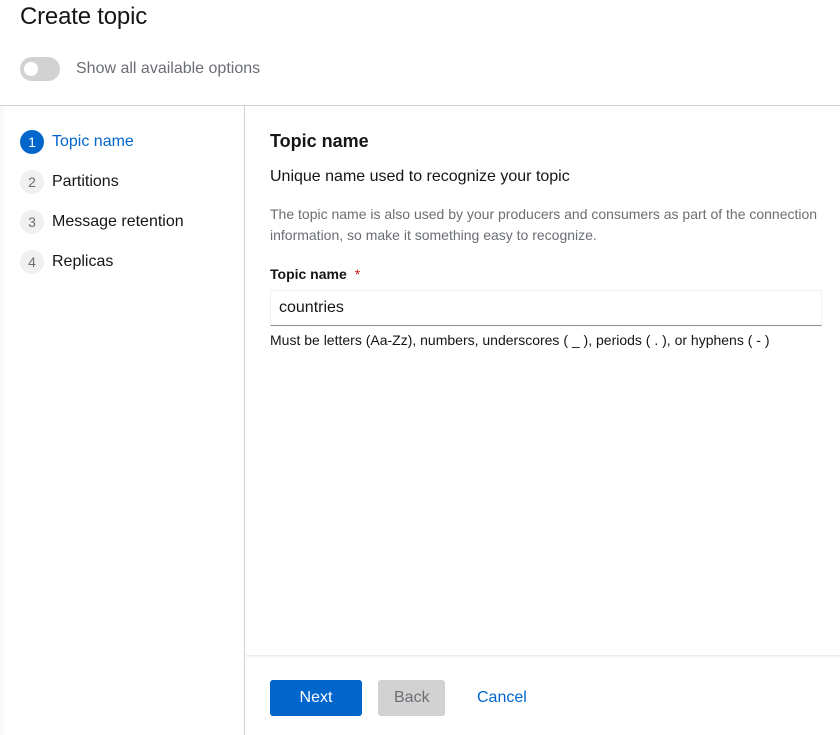 Image resolution: width=840 pixels, height=735 pixels. I want to click on wizard-step-topic-name: 1 Topic name, so click(102, 142).